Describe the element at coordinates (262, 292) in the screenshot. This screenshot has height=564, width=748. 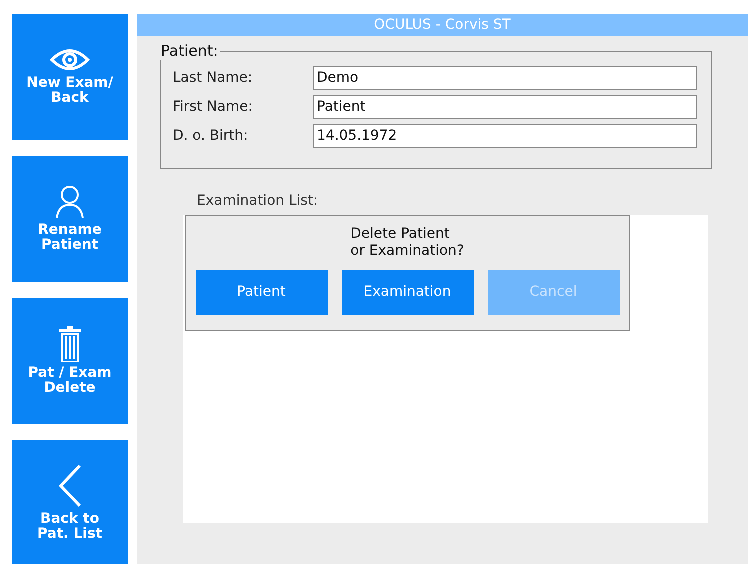
I see `dialog-button: Patient` at that location.